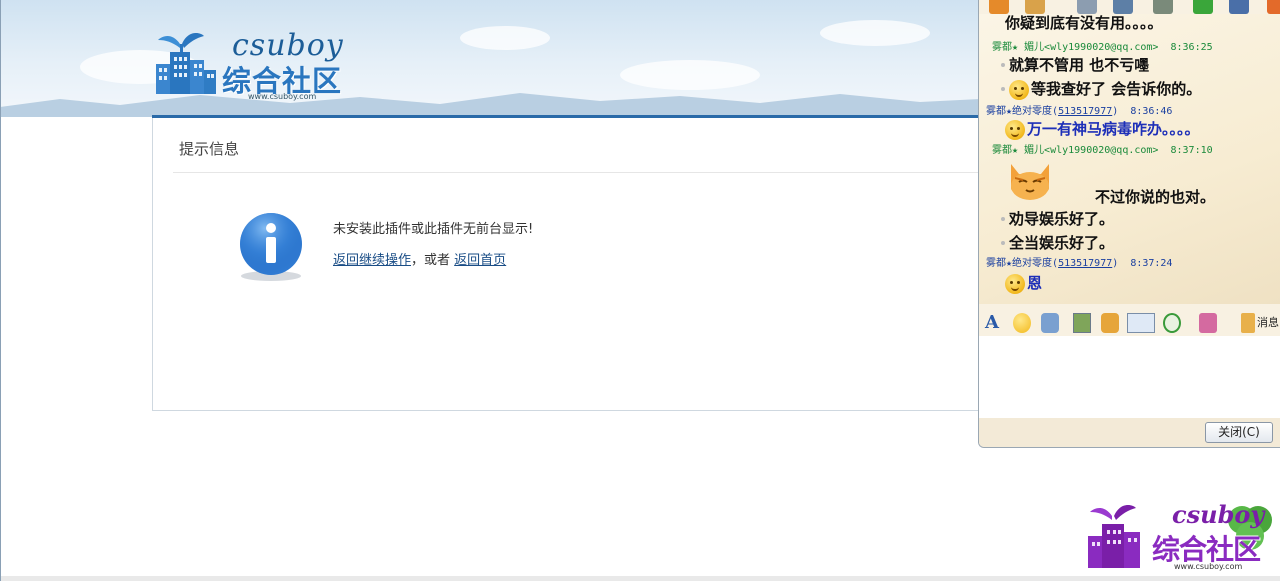 The width and height of the screenshot is (1280, 581). Describe the element at coordinates (186, 63) in the screenshot. I see `building-logo-icon` at that location.